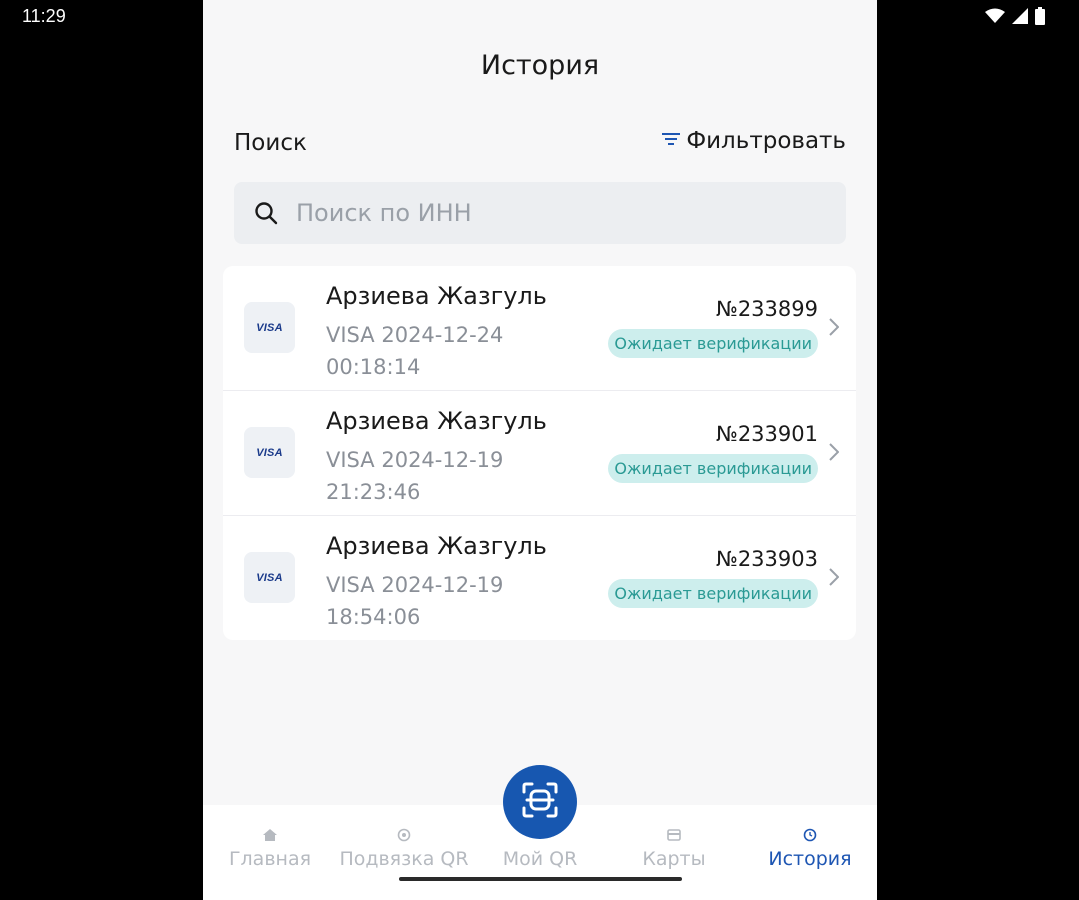  Describe the element at coordinates (270, 835) in the screenshot. I see `home-icon` at that location.